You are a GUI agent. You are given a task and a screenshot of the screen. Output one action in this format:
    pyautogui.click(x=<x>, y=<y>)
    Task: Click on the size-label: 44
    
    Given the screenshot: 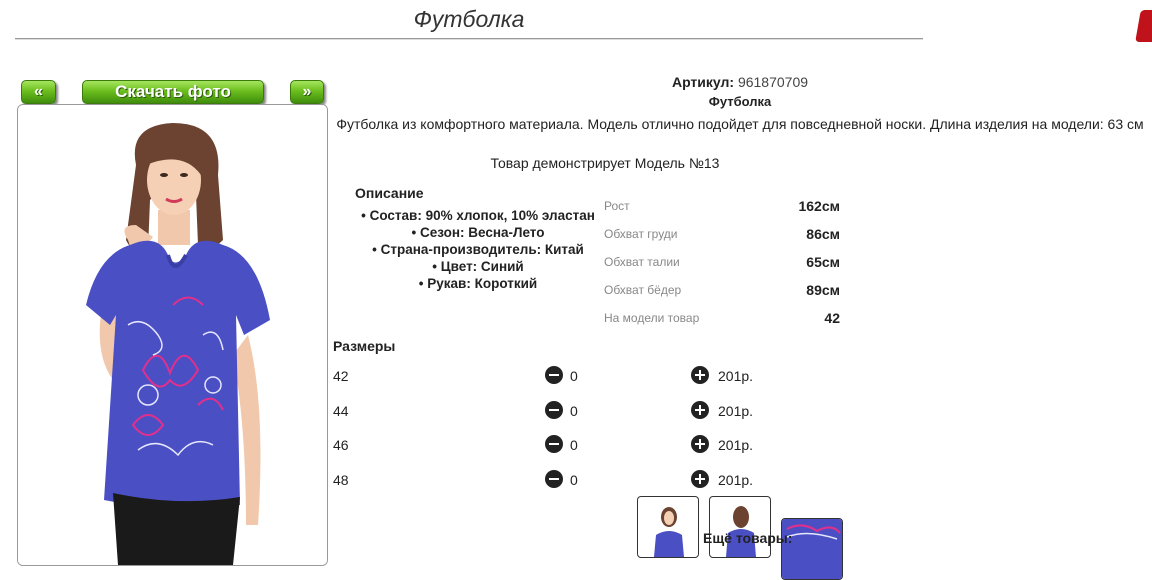 What is the action you would take?
    pyautogui.click(x=341, y=411)
    